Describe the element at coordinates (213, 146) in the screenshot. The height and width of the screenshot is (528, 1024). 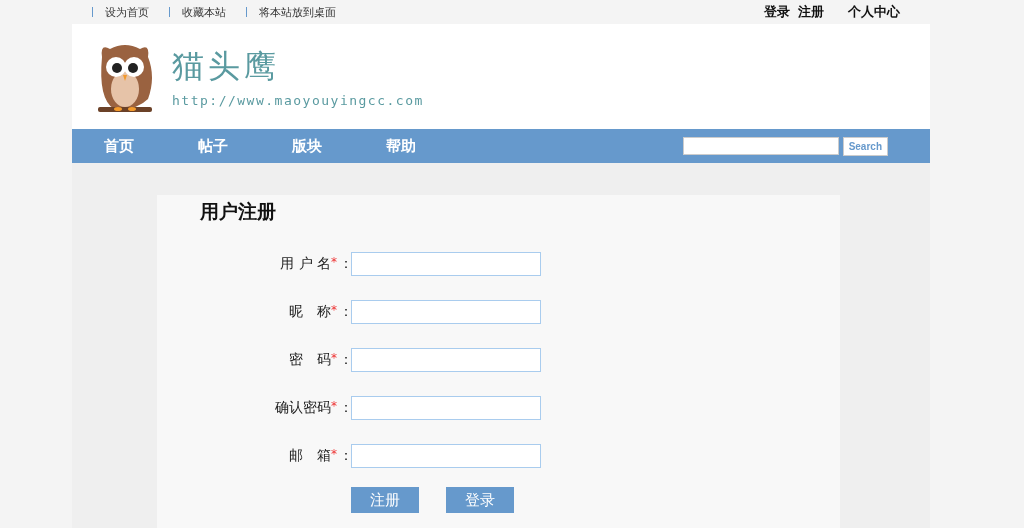
I see `nav-item: 帖子` at that location.